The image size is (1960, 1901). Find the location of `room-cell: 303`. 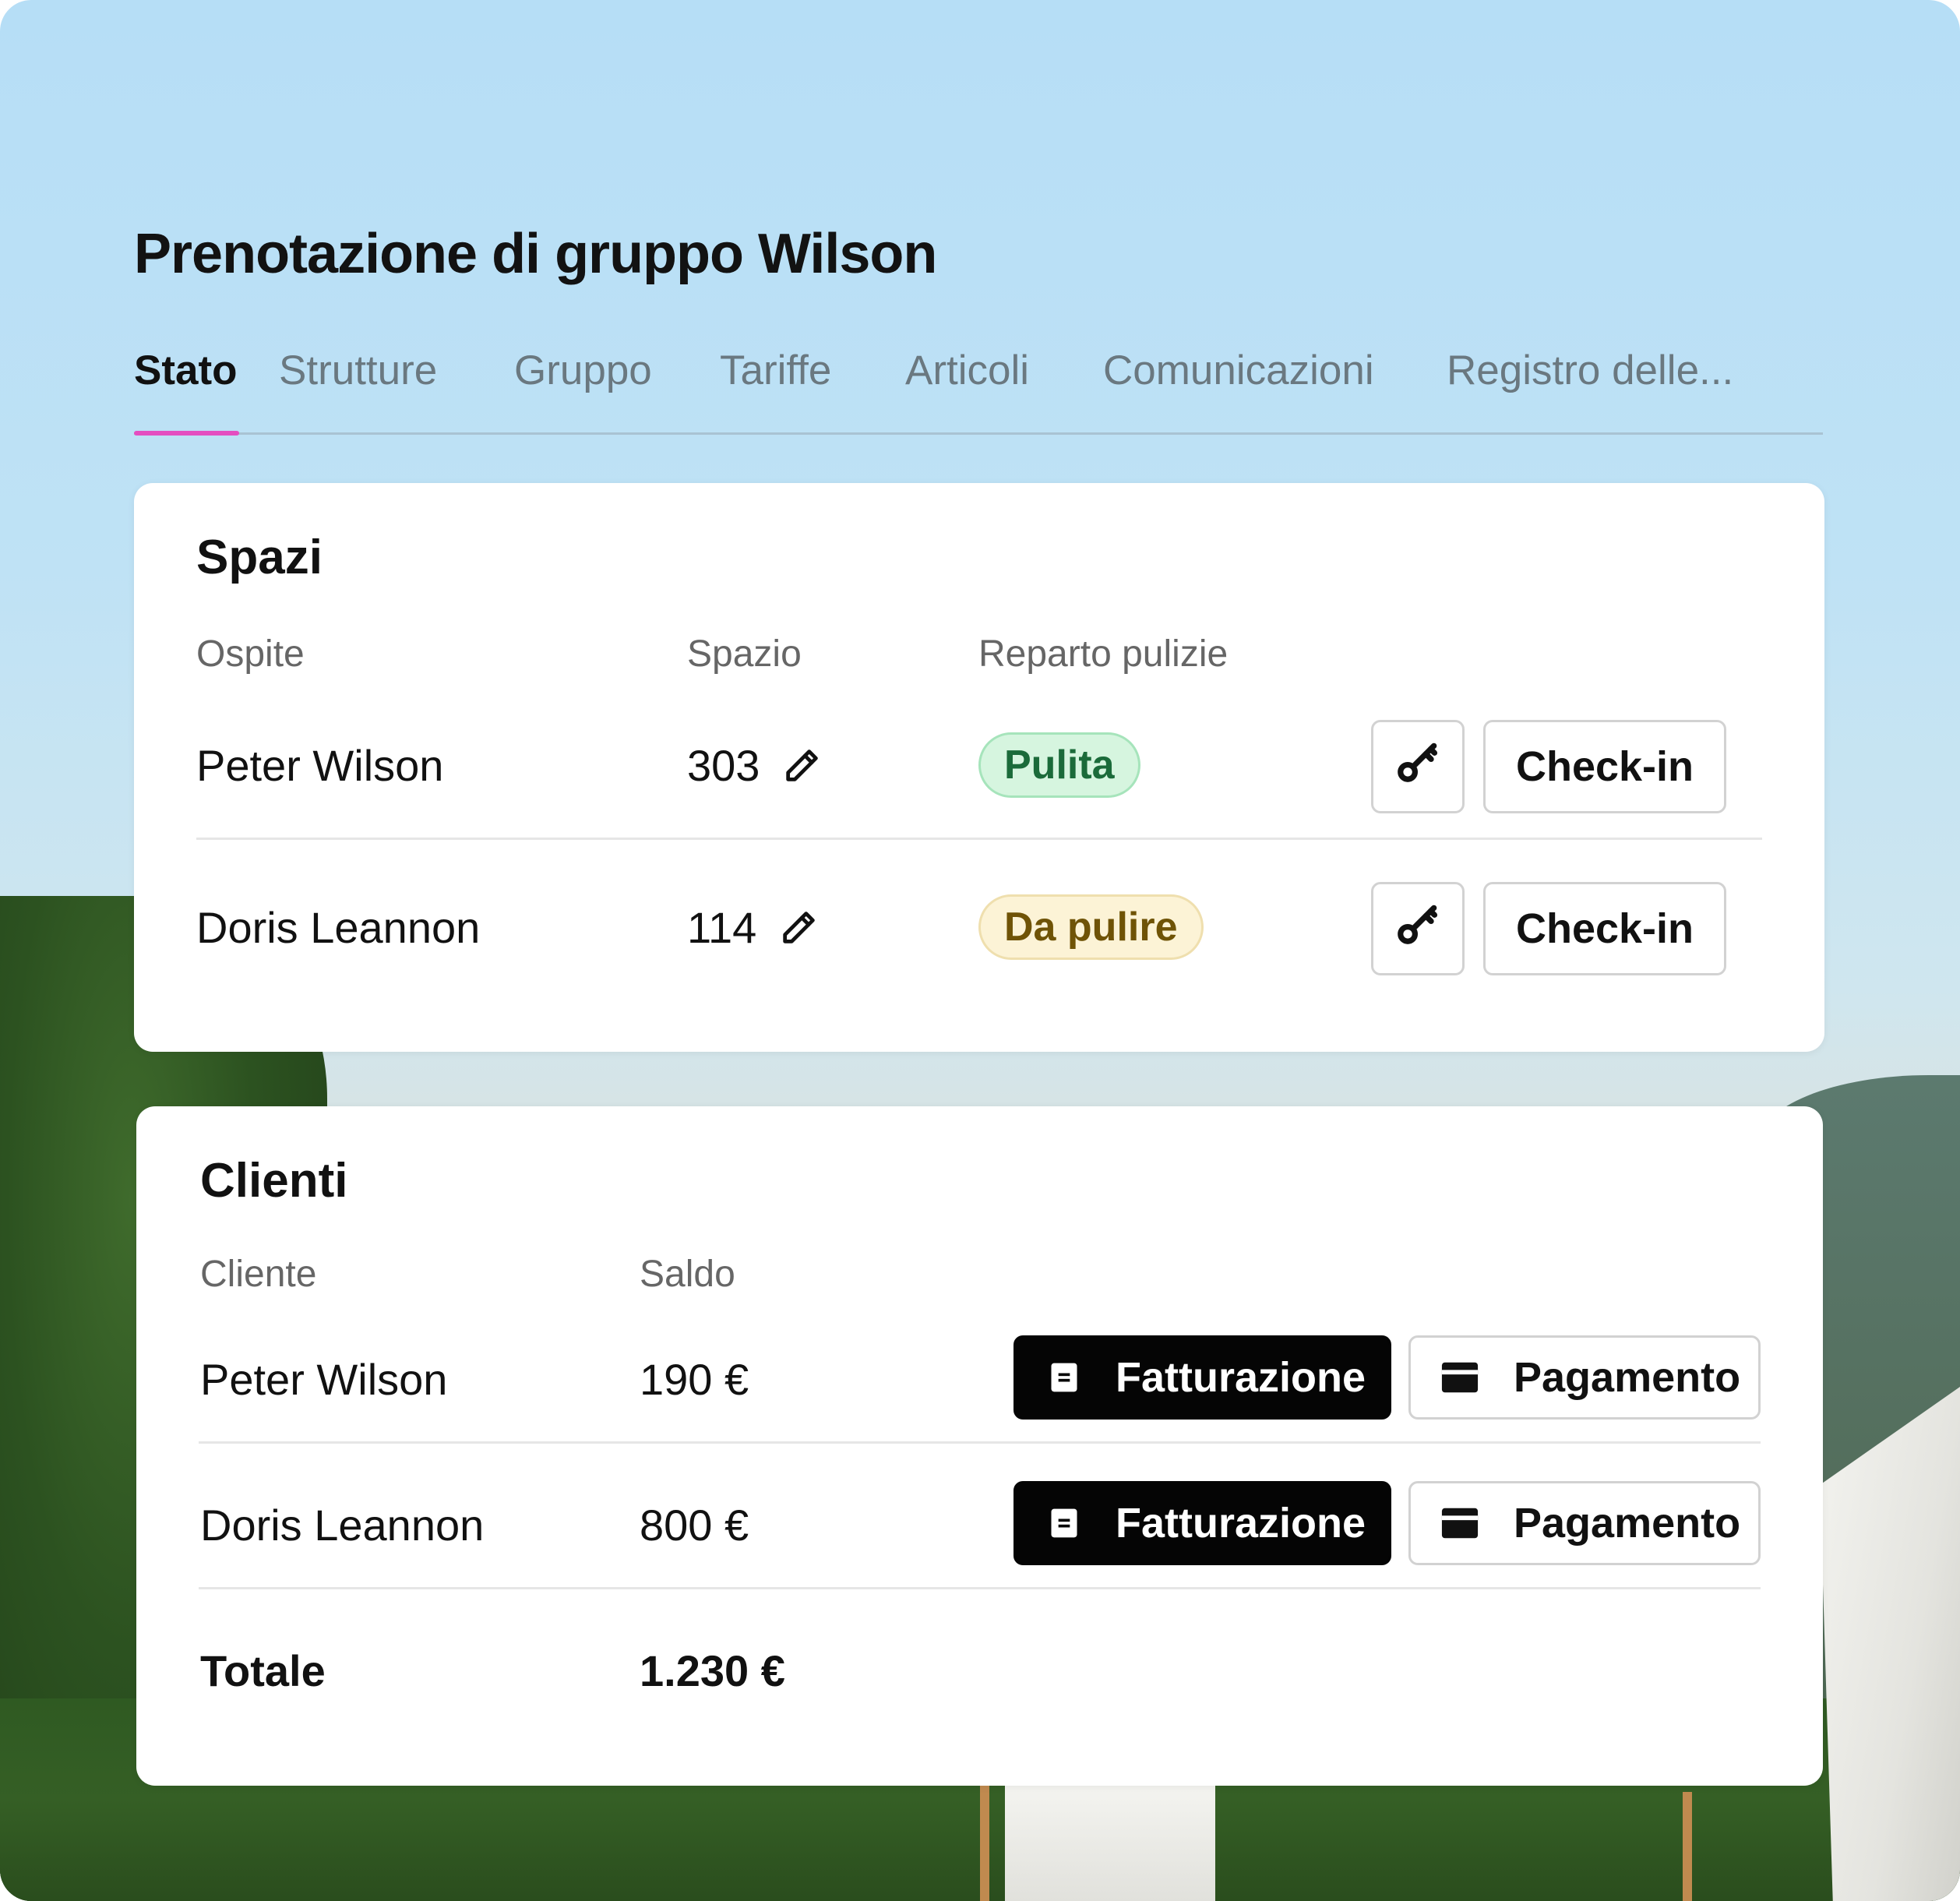

room-cell: 303 is located at coordinates (755, 765).